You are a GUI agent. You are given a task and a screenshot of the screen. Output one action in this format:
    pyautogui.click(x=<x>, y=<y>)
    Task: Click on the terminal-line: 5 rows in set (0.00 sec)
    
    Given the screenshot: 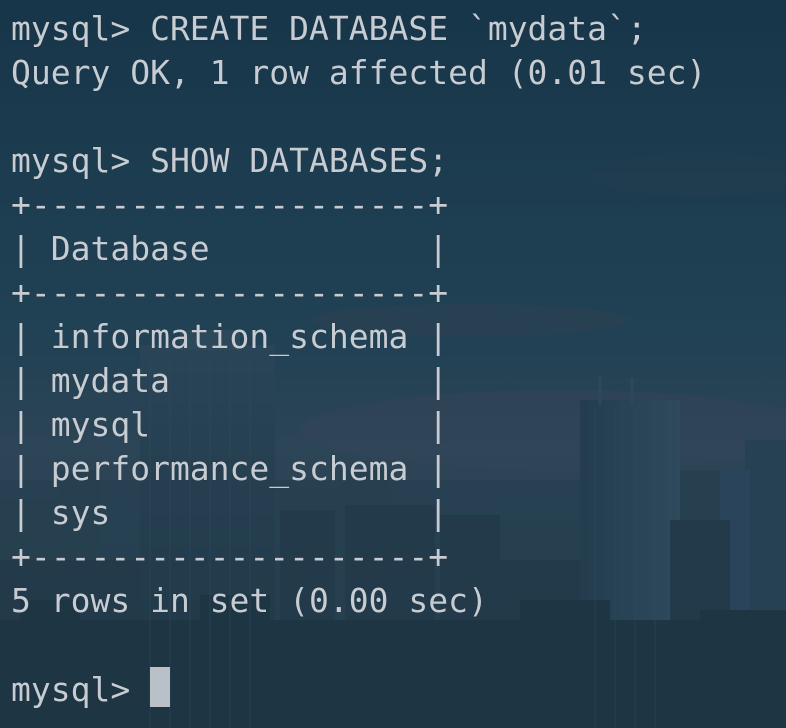 What is the action you would take?
    pyautogui.click(x=249, y=600)
    